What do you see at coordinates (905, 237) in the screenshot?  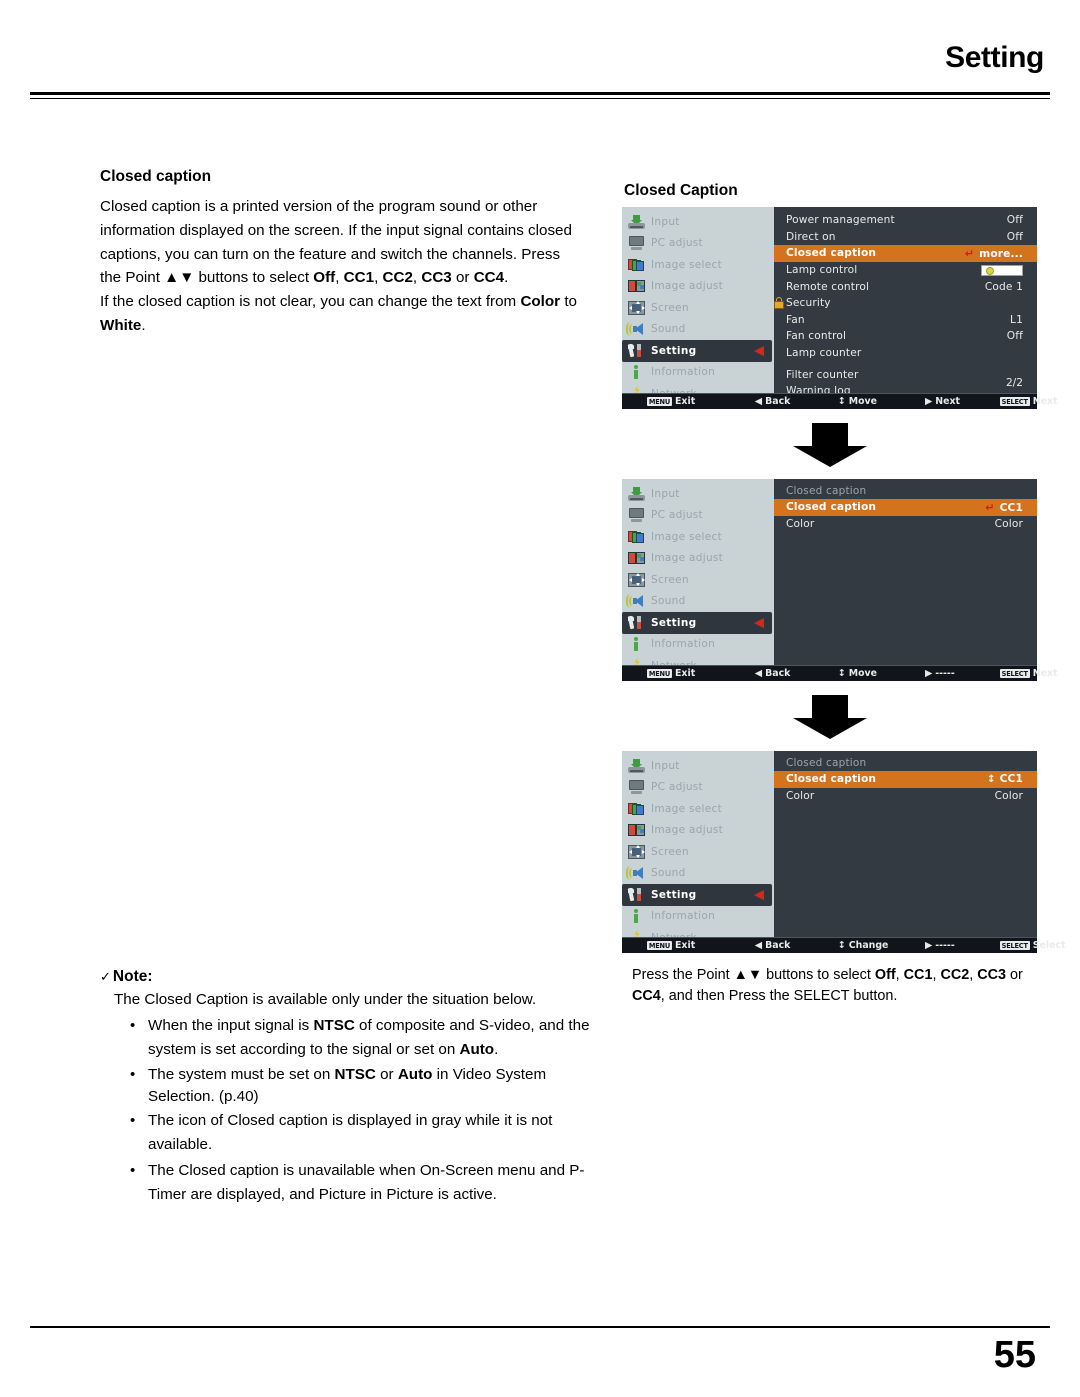 I see `osd-menu-row: Direct on Off` at bounding box center [905, 237].